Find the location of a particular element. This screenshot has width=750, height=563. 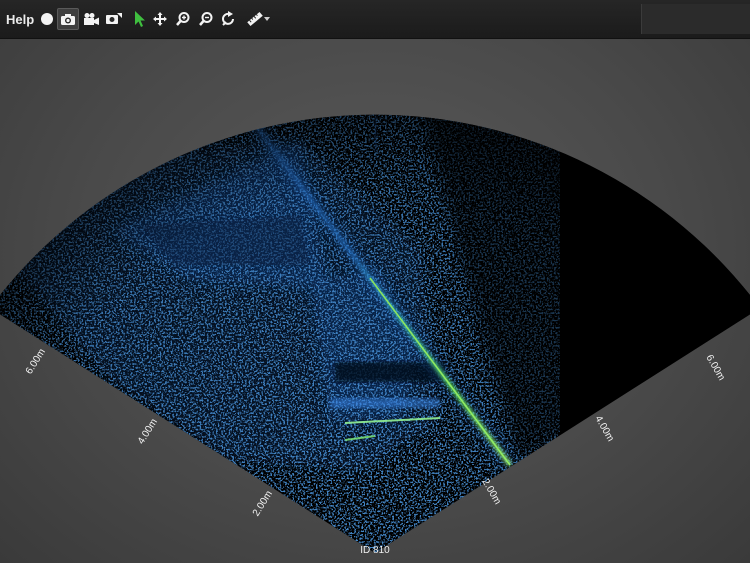

range-label-right-4m: 4.00m is located at coordinates (603, 429).